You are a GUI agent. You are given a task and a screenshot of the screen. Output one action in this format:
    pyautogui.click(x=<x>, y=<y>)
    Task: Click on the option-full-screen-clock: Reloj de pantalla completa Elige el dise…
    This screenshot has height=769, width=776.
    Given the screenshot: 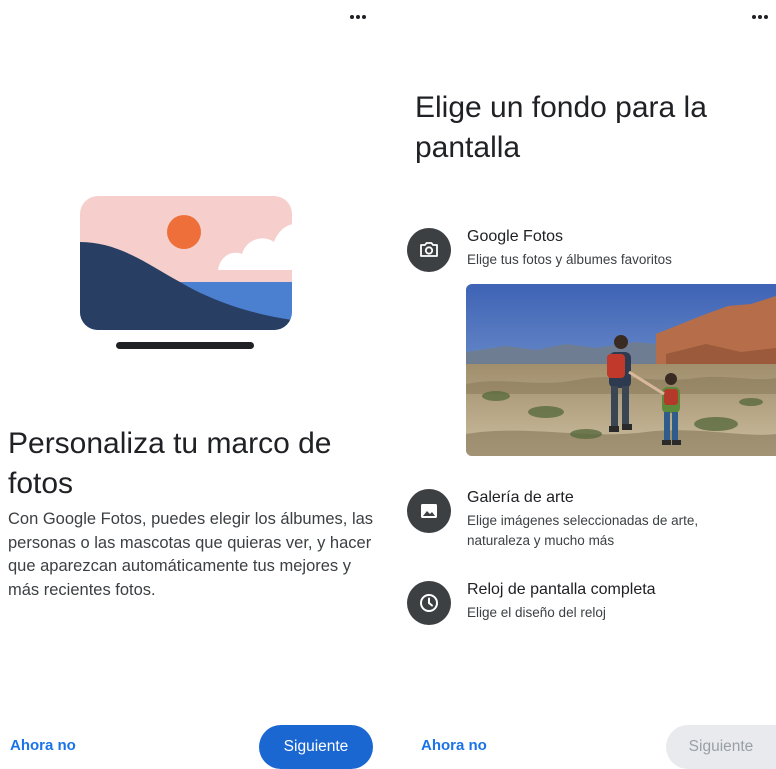 What is the action you would take?
    pyautogui.click(x=591, y=606)
    